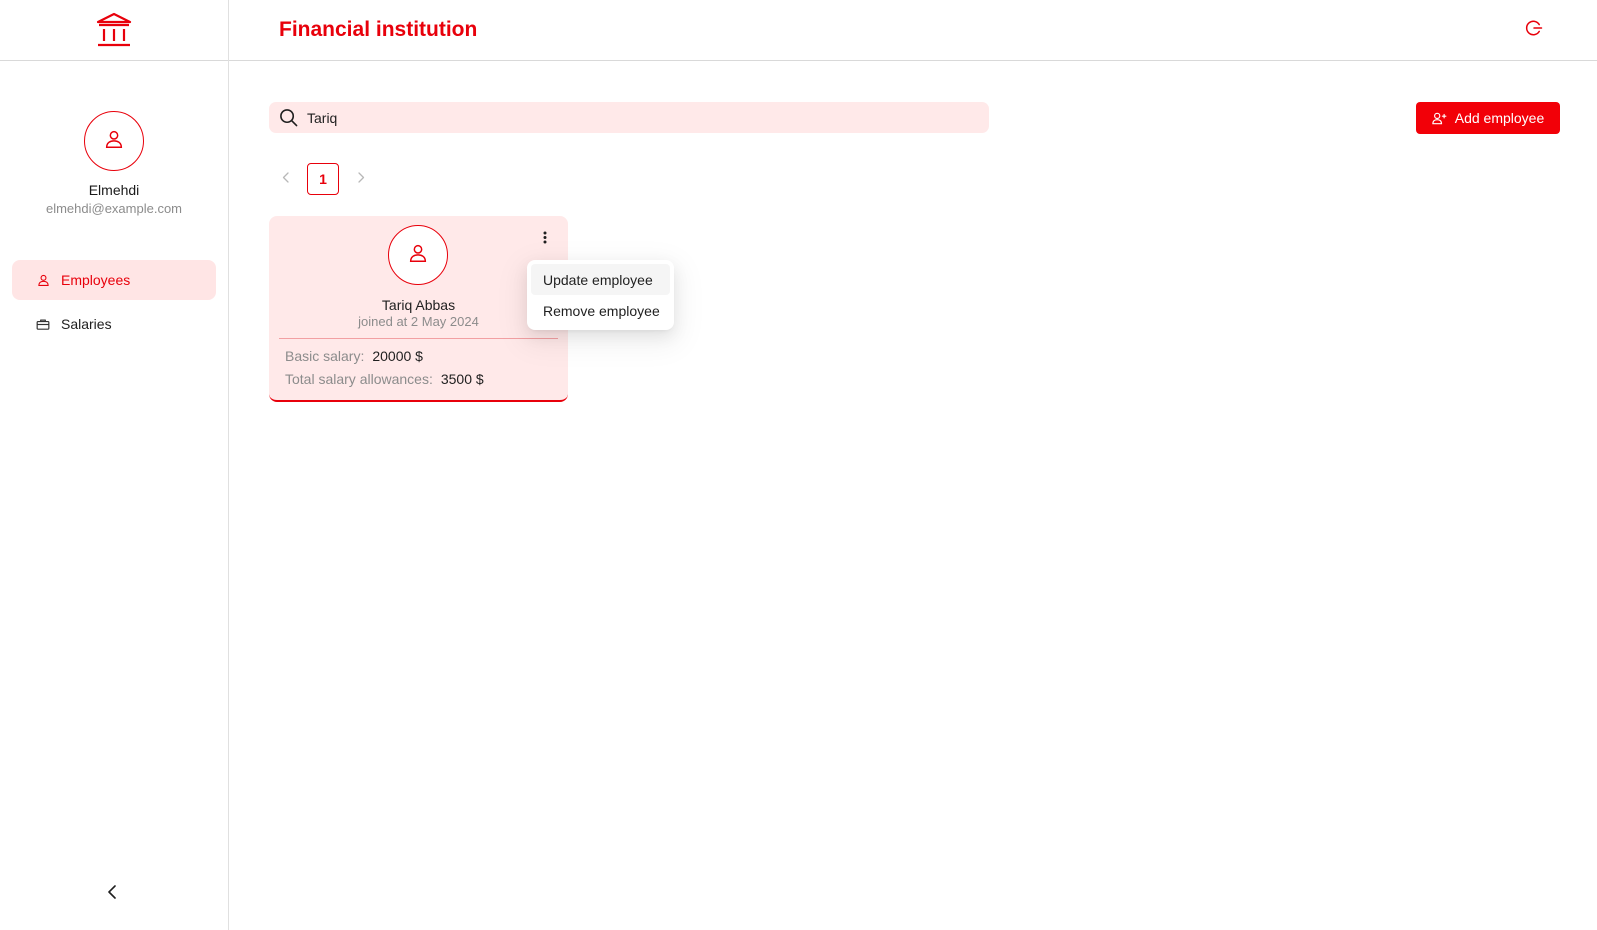  I want to click on basic-salary-label: Basic salary, so click(323, 356).